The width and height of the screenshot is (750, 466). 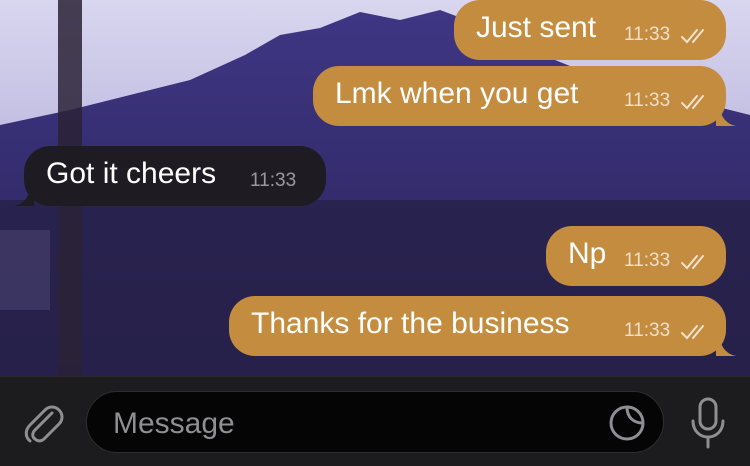 I want to click on microphone-icon, so click(x=708, y=423).